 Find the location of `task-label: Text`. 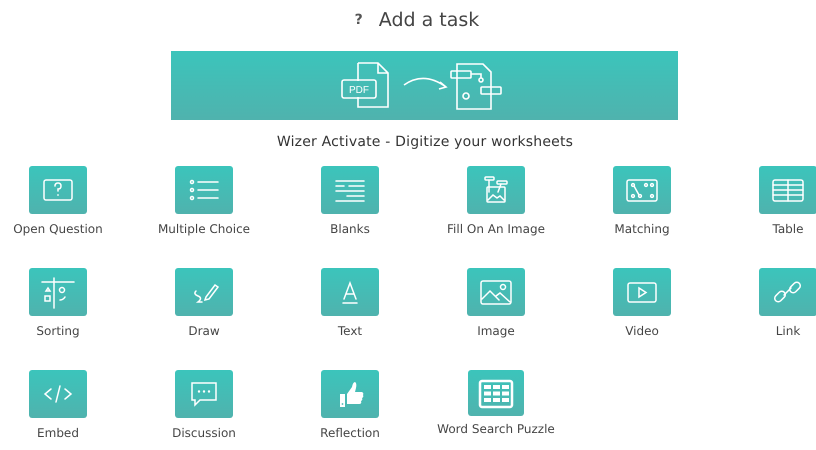

task-label: Text is located at coordinates (350, 331).